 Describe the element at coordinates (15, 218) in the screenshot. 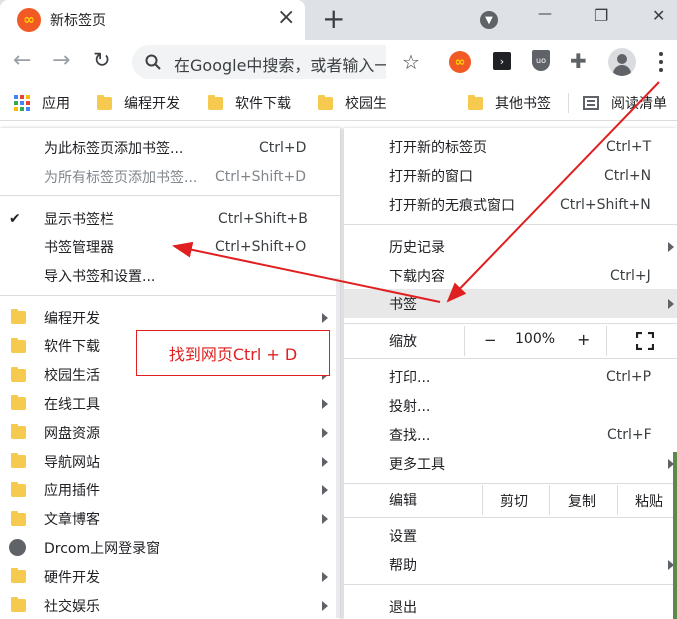

I see `checkmark-icon: ✔` at that location.